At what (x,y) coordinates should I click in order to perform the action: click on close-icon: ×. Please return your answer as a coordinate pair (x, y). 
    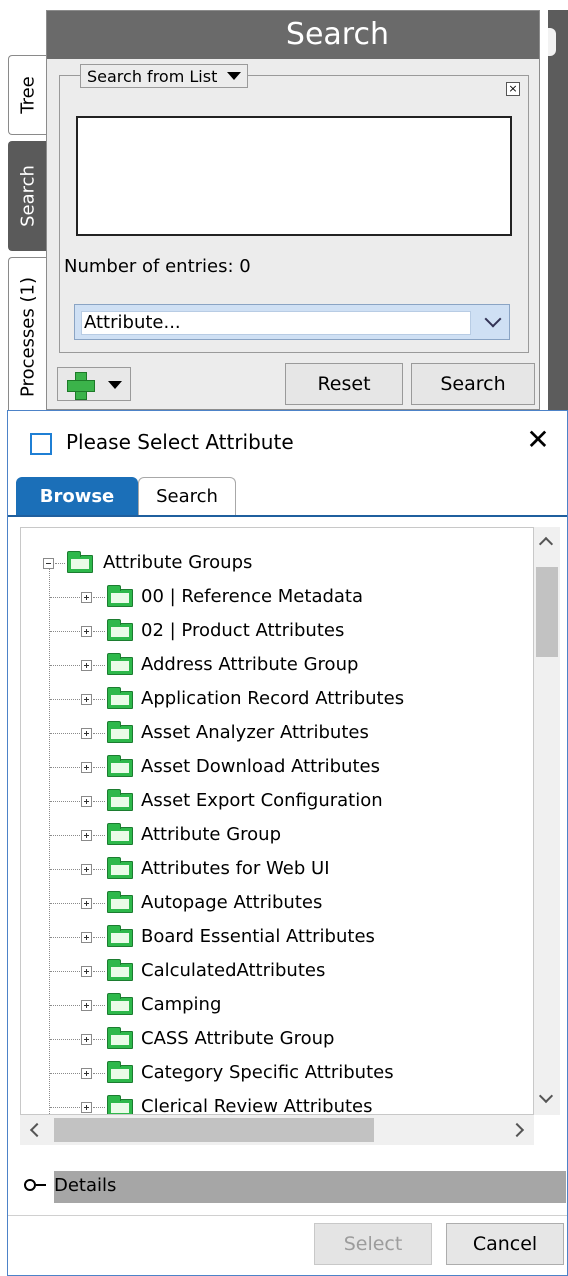
    Looking at the image, I should click on (513, 89).